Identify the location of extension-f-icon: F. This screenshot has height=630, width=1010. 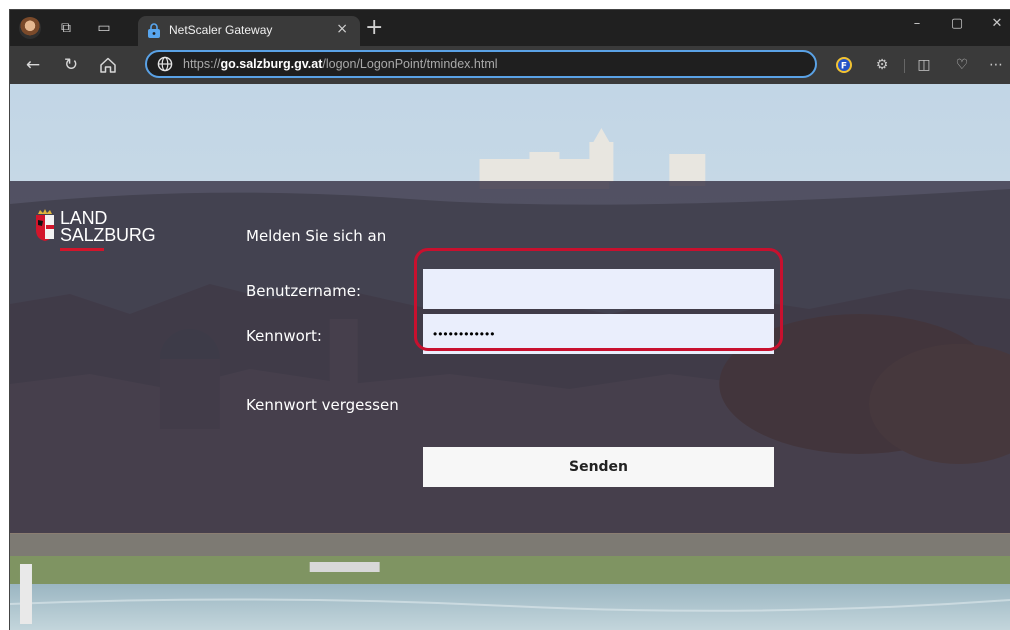
(844, 65).